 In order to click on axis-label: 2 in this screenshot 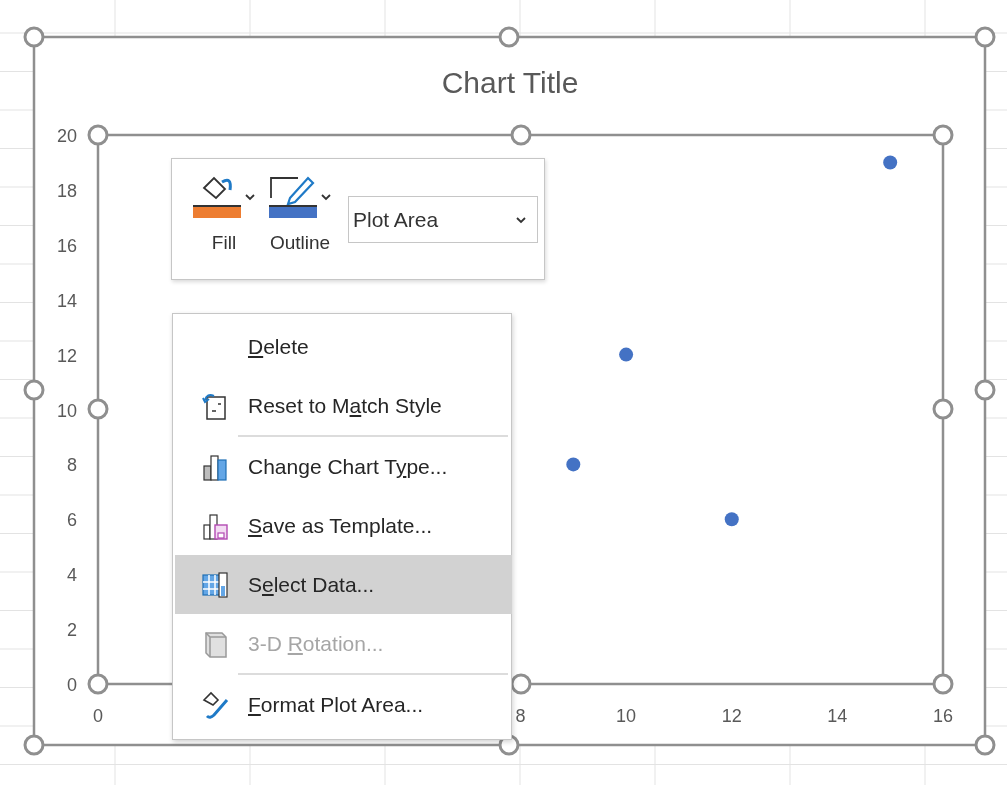, I will do `click(72, 630)`.